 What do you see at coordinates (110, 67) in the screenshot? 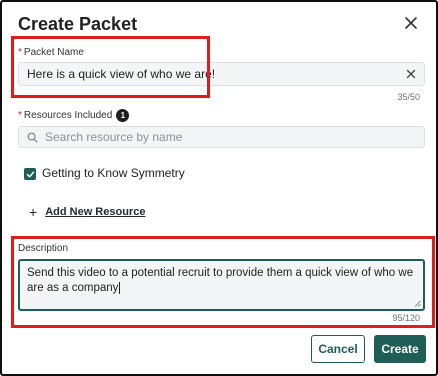
I see `highlight-packet-name` at bounding box center [110, 67].